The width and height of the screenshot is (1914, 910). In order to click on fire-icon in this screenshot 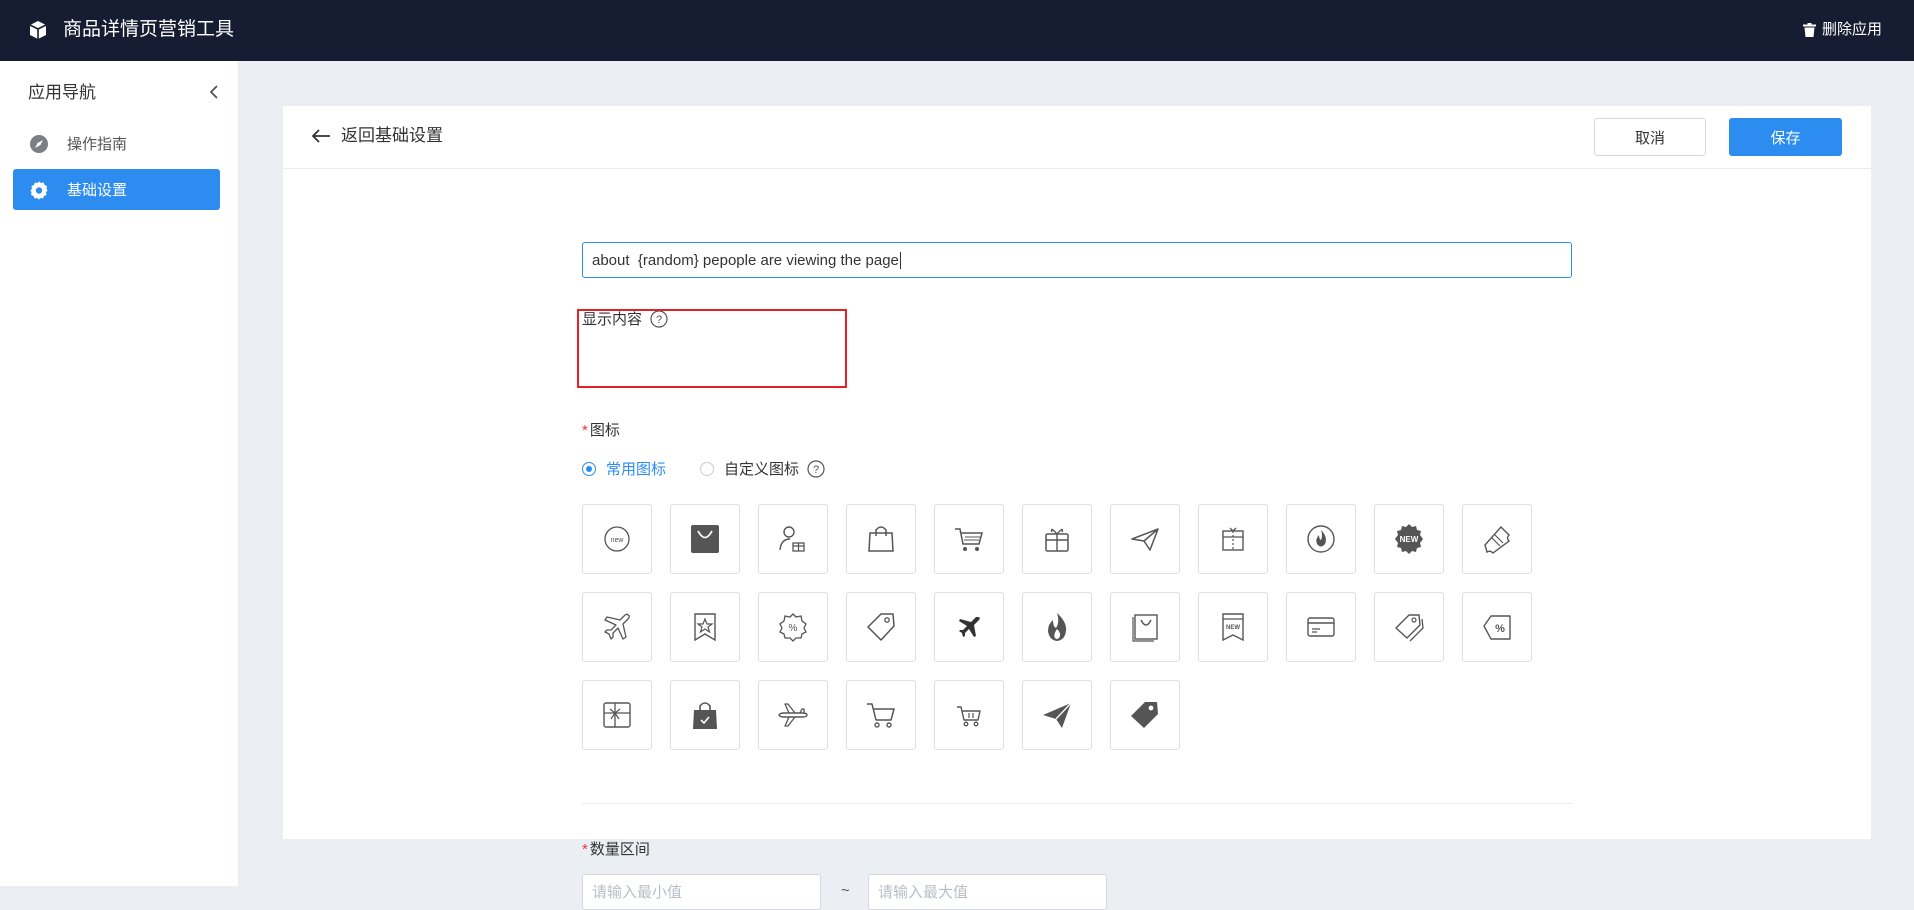, I will do `click(1057, 627)`.